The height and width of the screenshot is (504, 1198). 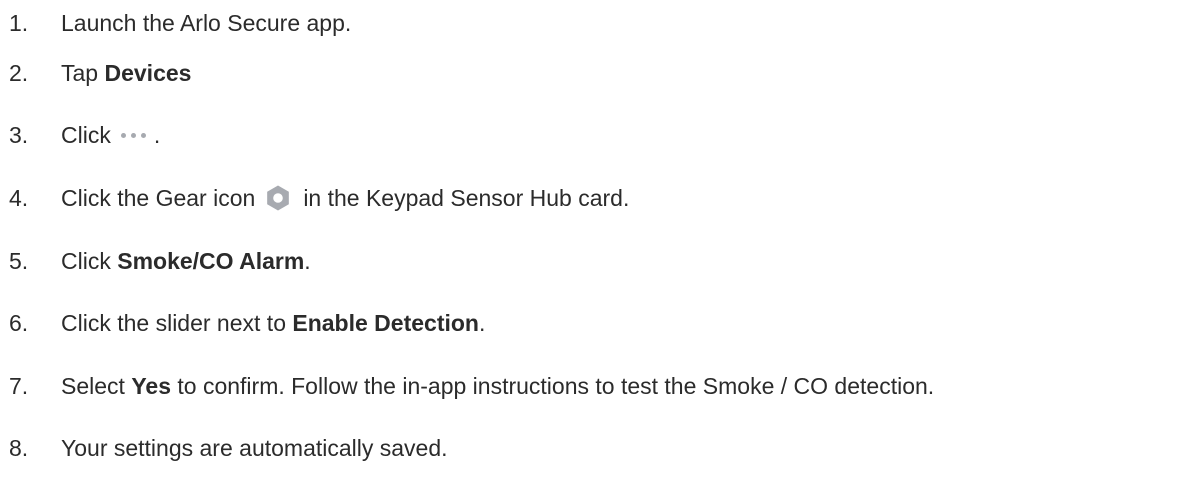 I want to click on step-bold-text: Devices, so click(x=148, y=72).